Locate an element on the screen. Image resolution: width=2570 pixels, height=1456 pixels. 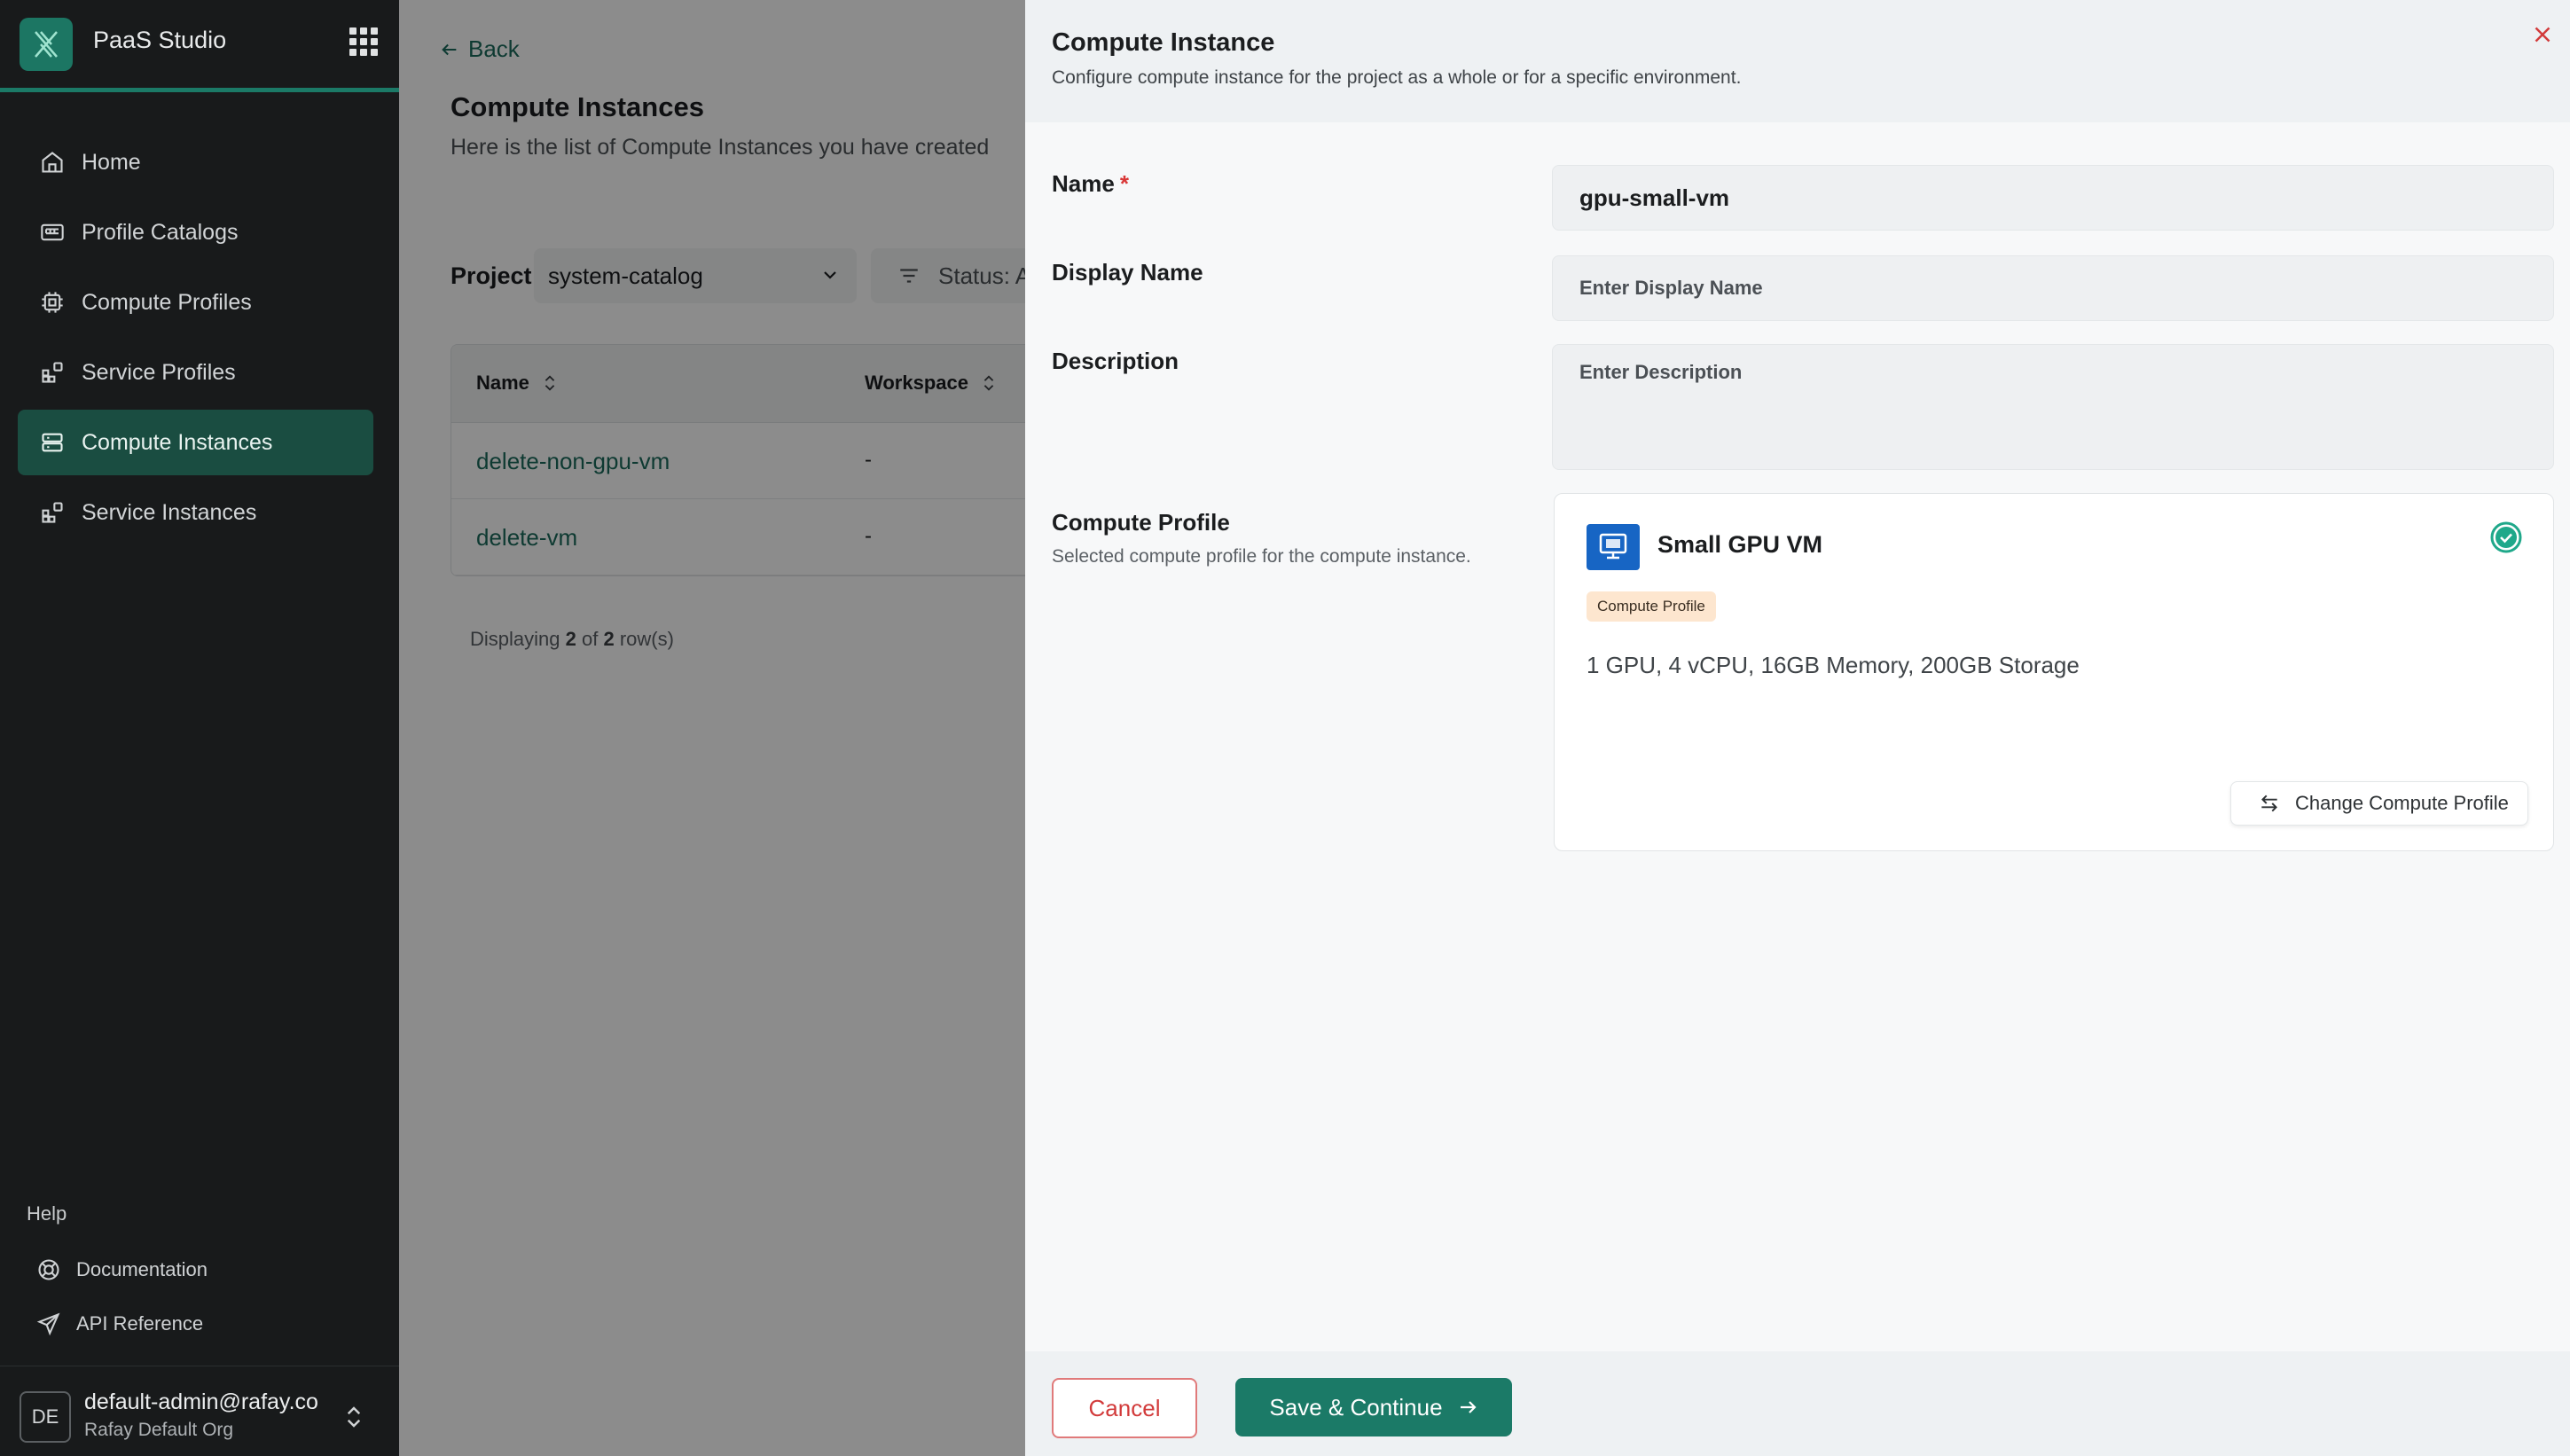
change-compute-profile-button: Change Compute Profile is located at coordinates (2379, 803).